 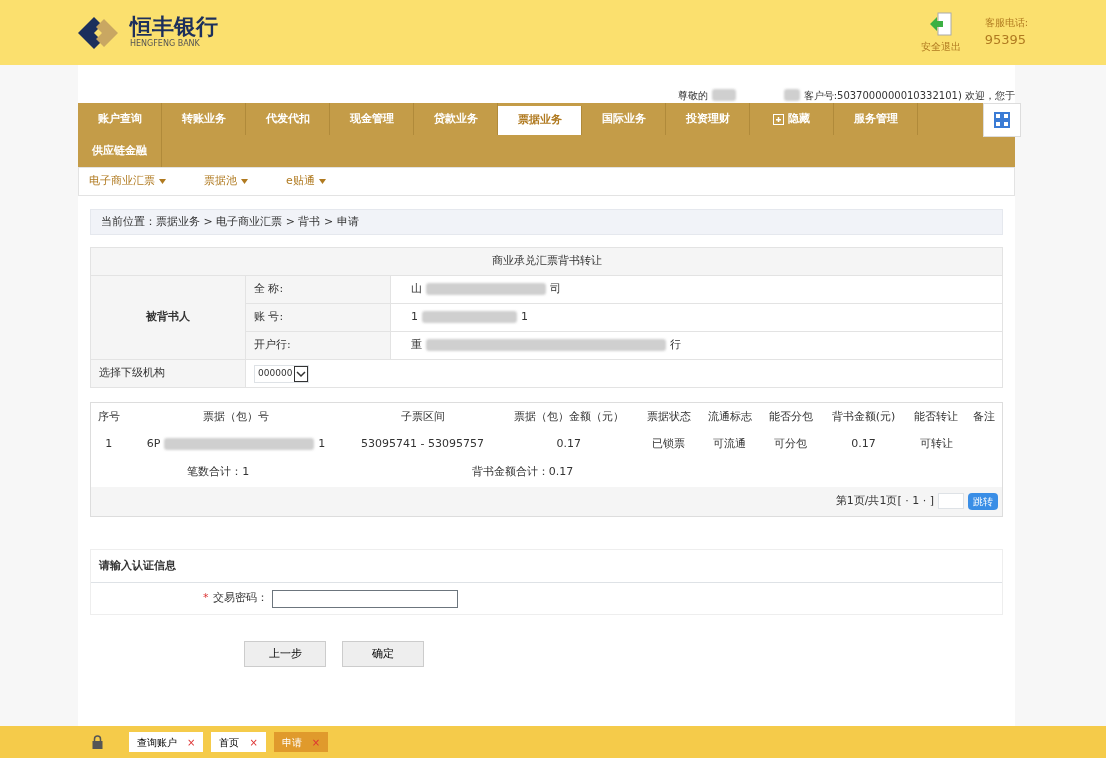 I want to click on welcome-text: 尊敬的, so click(x=692, y=95).